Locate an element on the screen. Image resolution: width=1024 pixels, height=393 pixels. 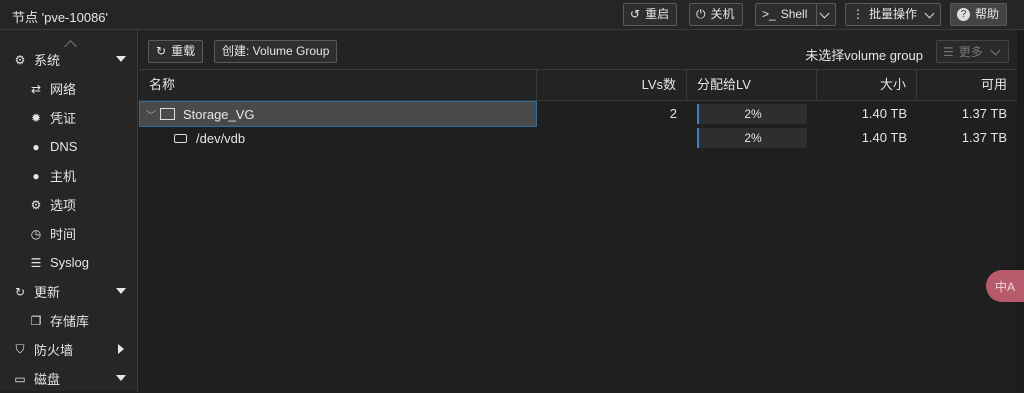
drive-icon is located at coordinates (180, 138).